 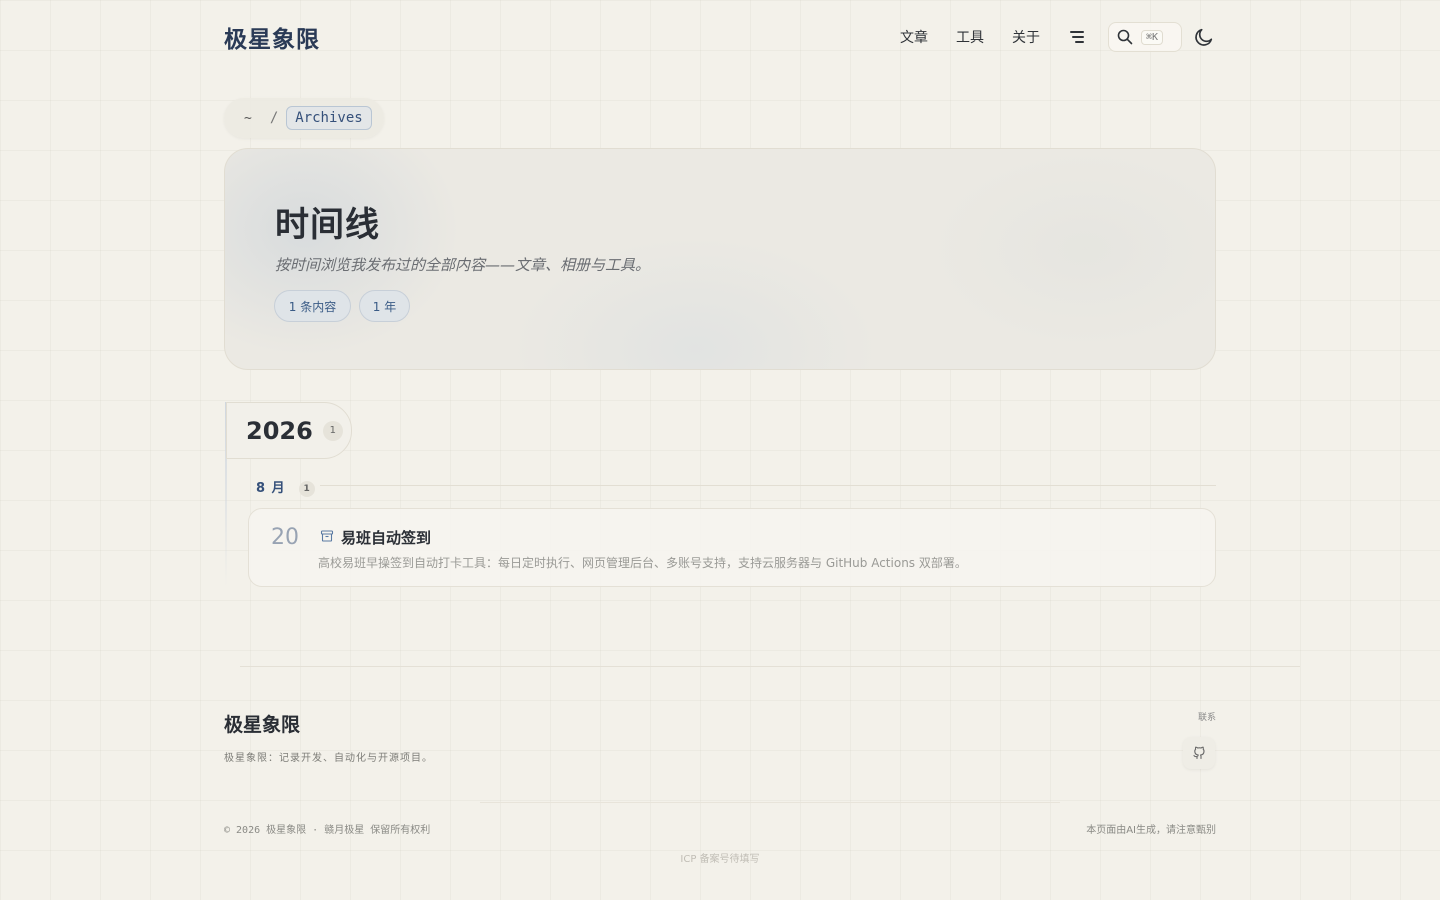 What do you see at coordinates (1026, 37) in the screenshot?
I see `nav-link-about: 关于` at bounding box center [1026, 37].